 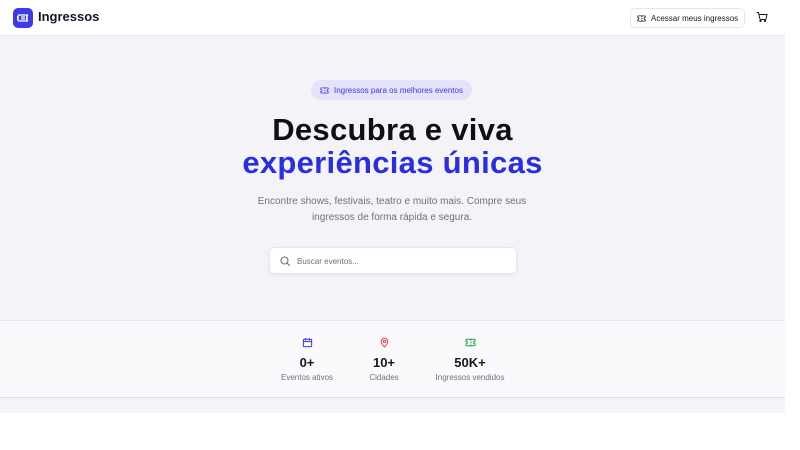 I want to click on hero-badge: Ingressos para os melhores eventos, so click(x=391, y=90).